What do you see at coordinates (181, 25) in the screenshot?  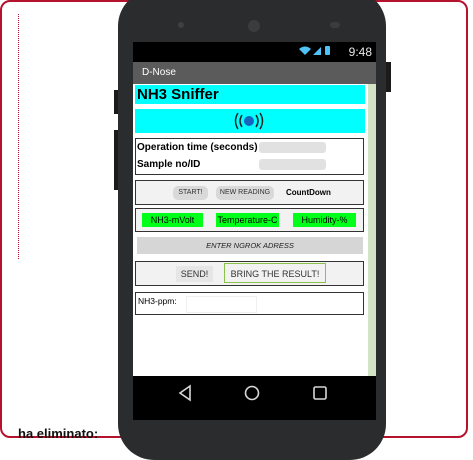 I see `speaker` at bounding box center [181, 25].